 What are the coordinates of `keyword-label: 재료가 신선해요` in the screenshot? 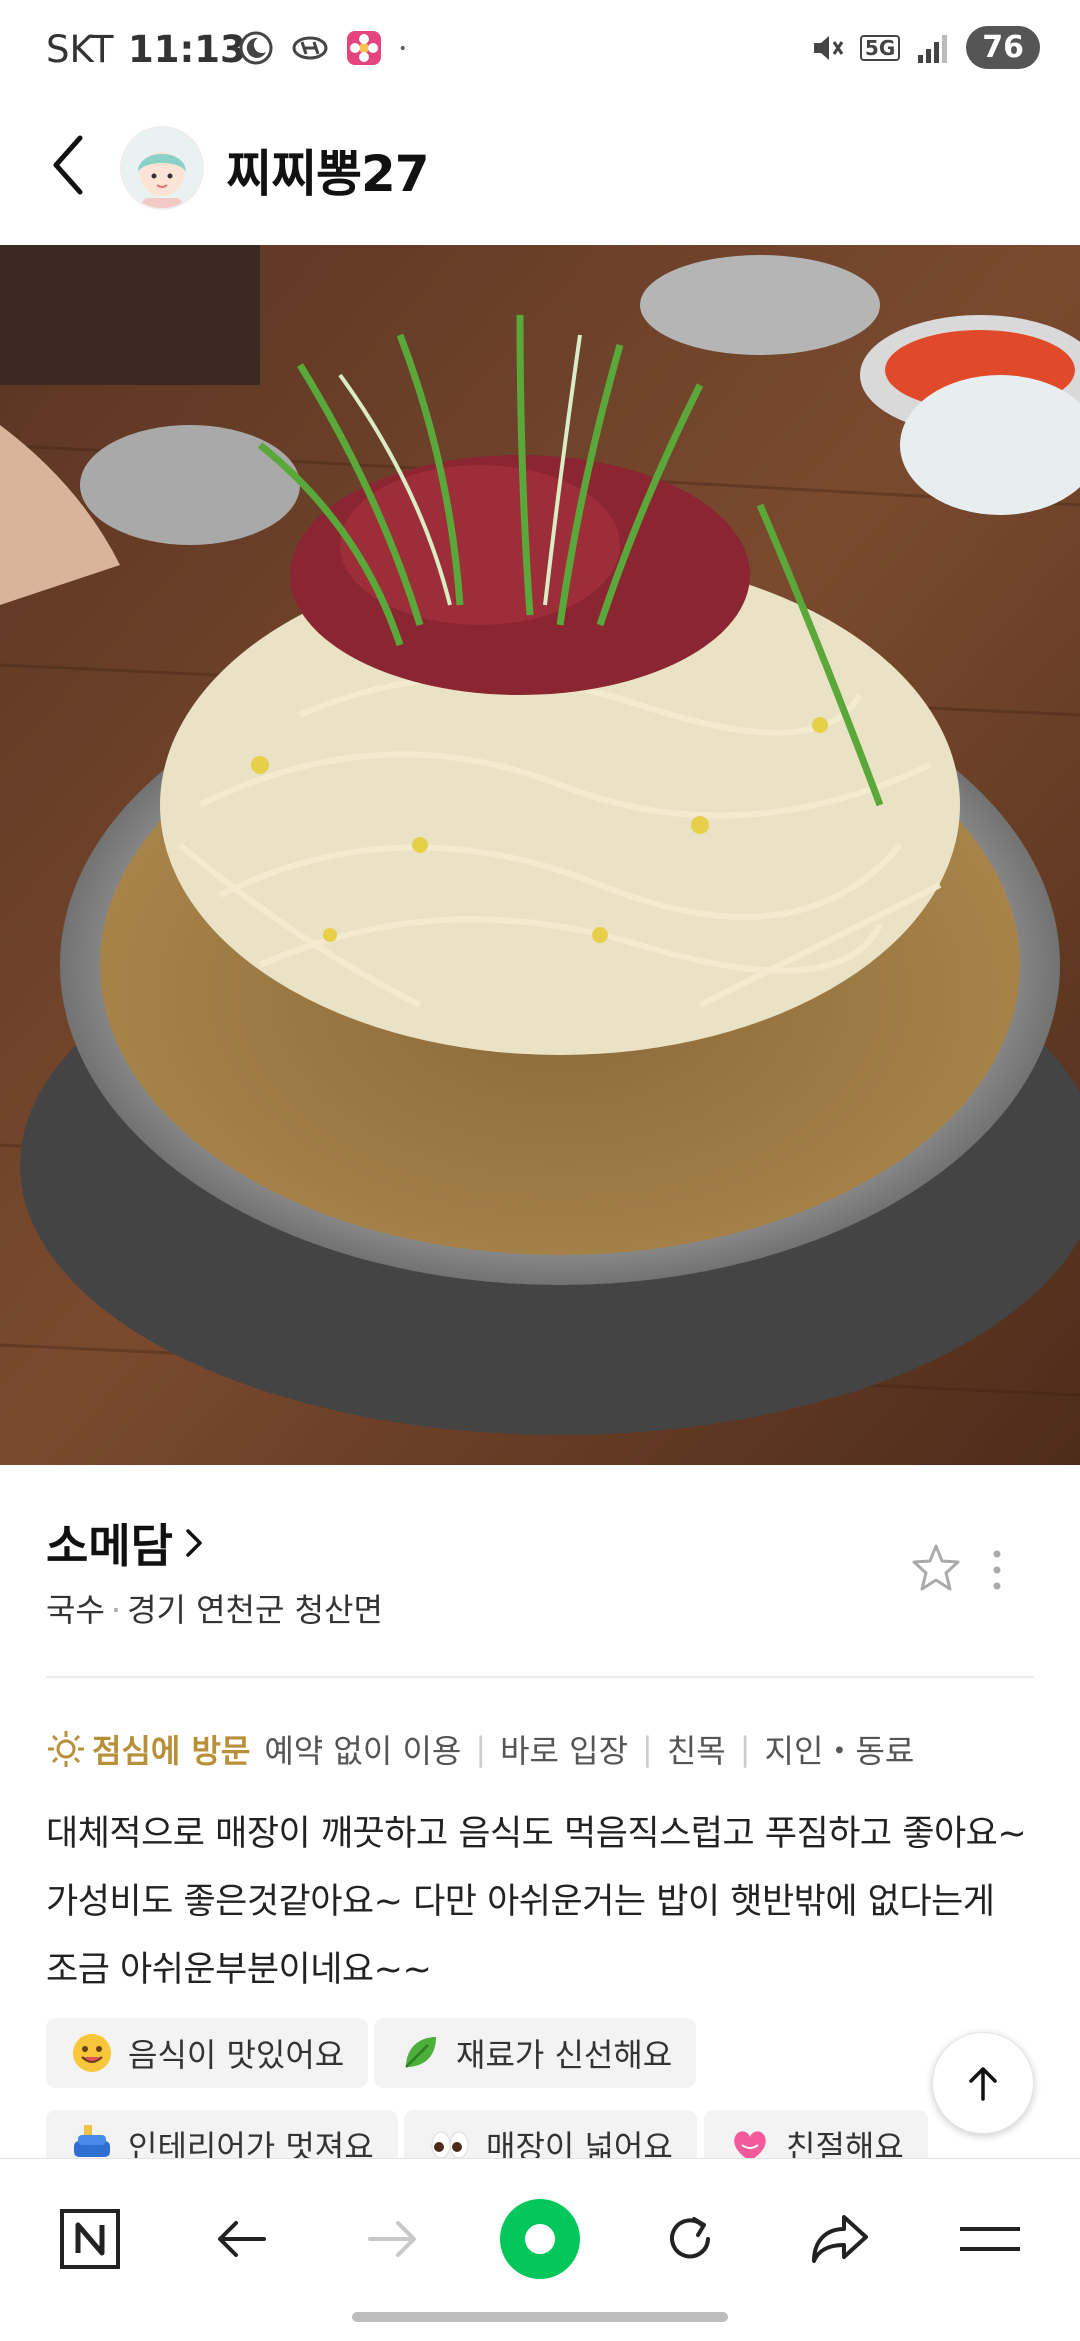 It's located at (564, 2055).